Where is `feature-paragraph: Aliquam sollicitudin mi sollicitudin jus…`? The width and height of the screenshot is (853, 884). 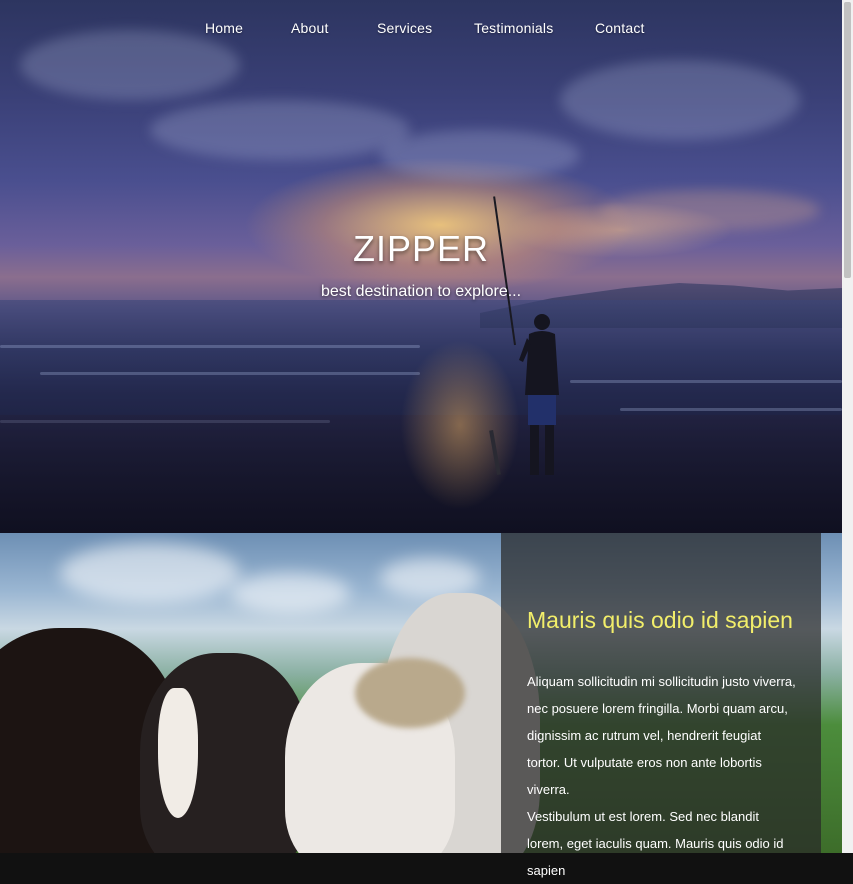
feature-paragraph: Aliquam sollicitudin mi sollicitudin jus… is located at coordinates (661, 735).